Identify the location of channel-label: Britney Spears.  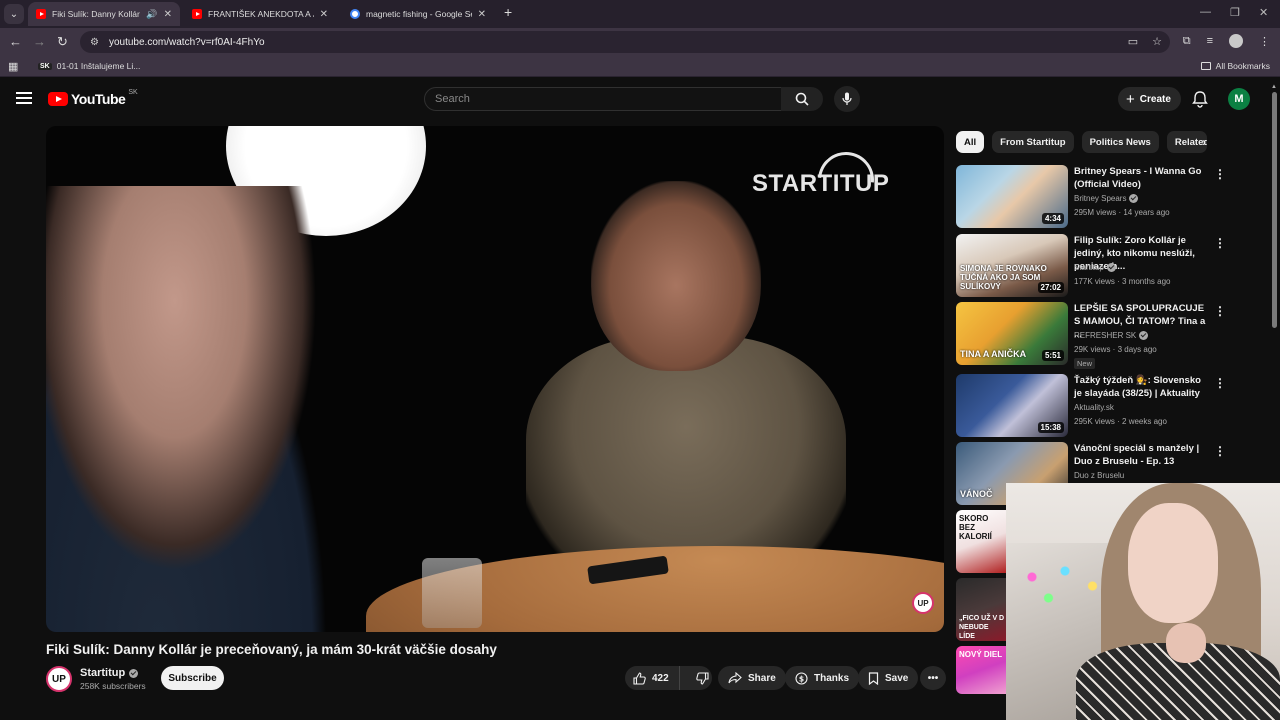
(1100, 198).